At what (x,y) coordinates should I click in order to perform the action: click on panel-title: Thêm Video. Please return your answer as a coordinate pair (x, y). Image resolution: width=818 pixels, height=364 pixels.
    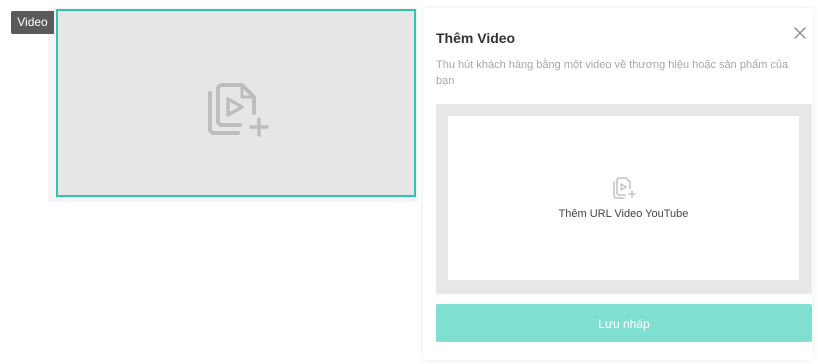
    Looking at the image, I should click on (476, 38).